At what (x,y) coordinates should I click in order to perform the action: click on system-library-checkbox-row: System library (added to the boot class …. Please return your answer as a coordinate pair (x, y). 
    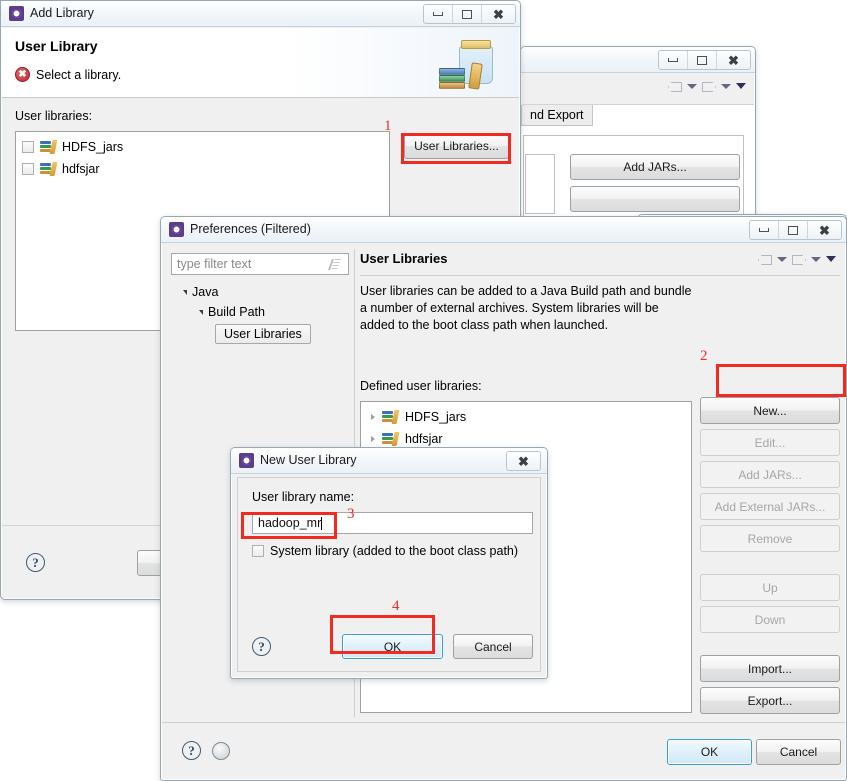
    Looking at the image, I should click on (385, 551).